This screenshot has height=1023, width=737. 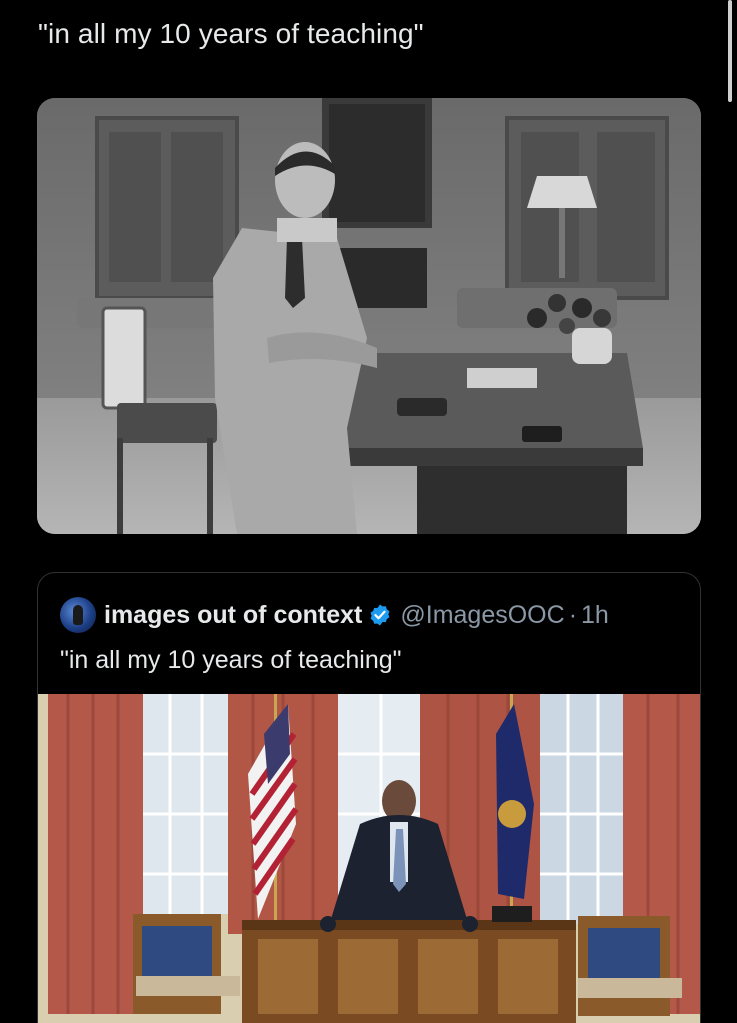 What do you see at coordinates (380, 615) in the screenshot?
I see `verified-badge-icon` at bounding box center [380, 615].